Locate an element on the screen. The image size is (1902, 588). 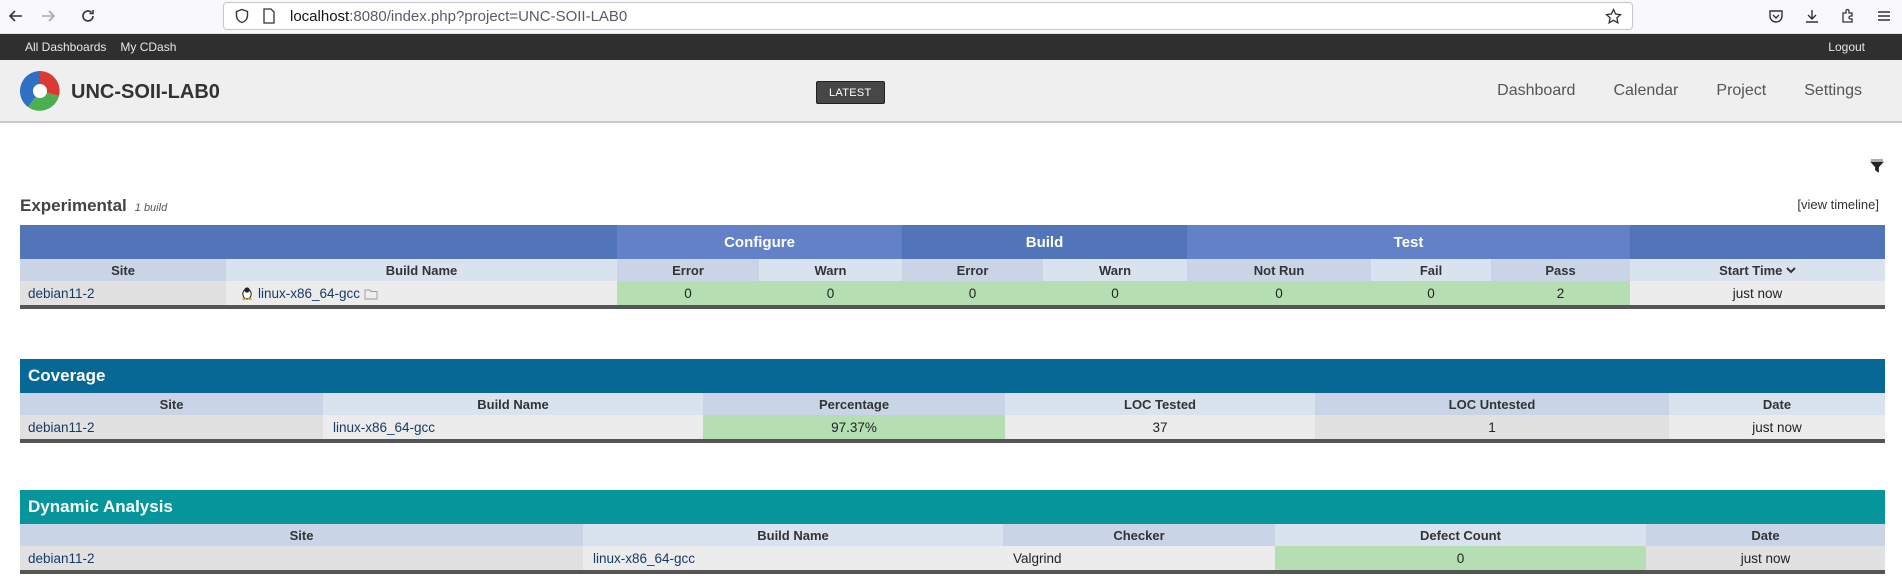
linux-tux-icon is located at coordinates (247, 293).